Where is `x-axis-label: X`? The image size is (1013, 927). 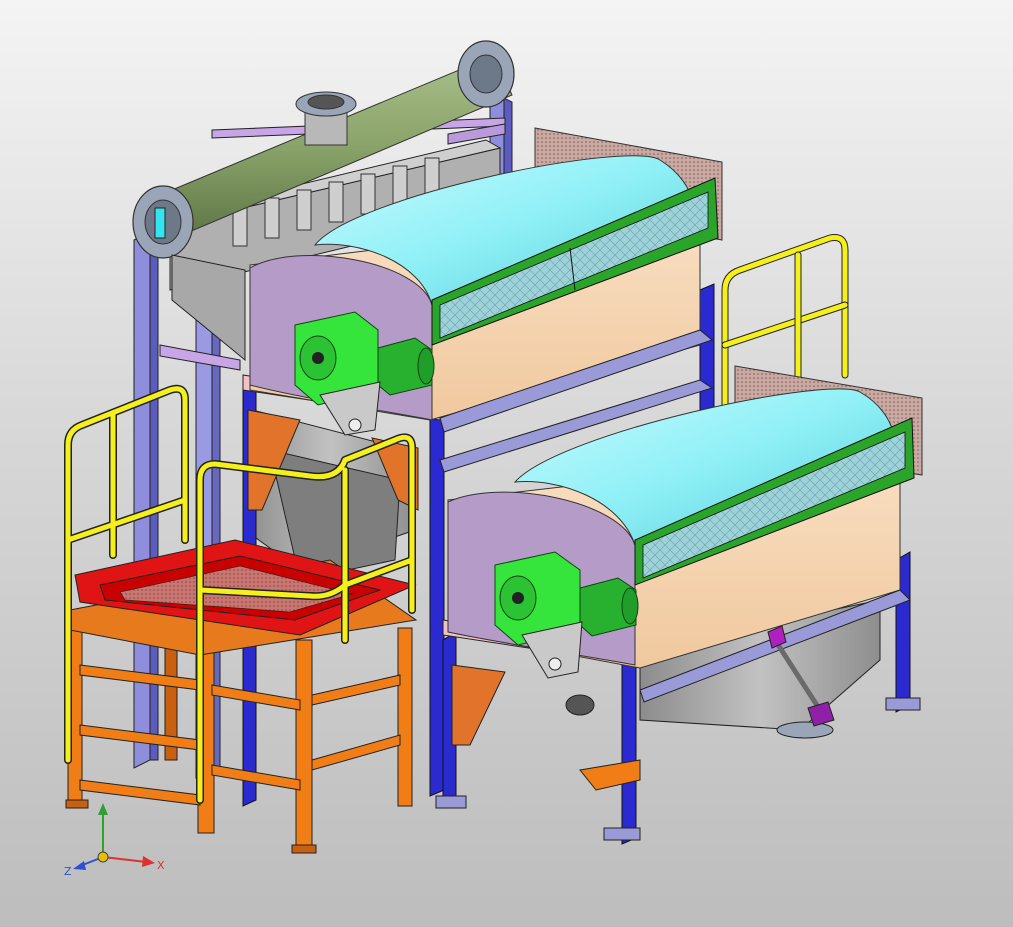
x-axis-label: X is located at coordinates (161, 865).